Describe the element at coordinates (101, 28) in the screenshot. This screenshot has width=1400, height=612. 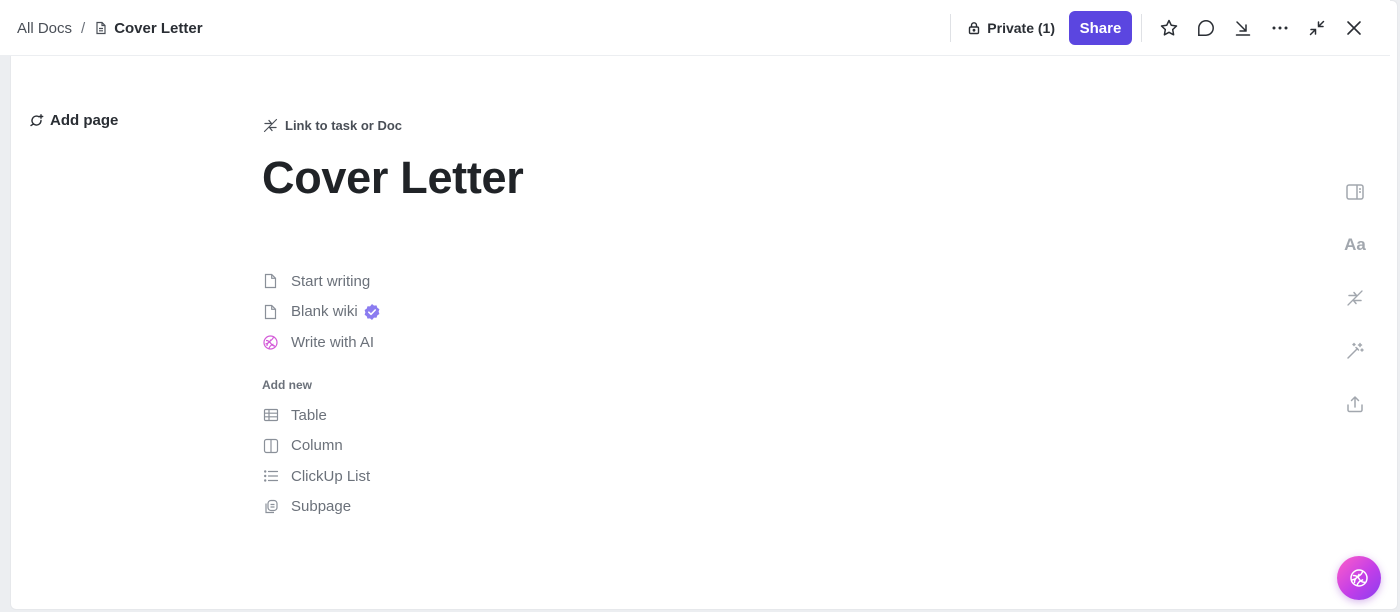
I see `doc-icon` at that location.